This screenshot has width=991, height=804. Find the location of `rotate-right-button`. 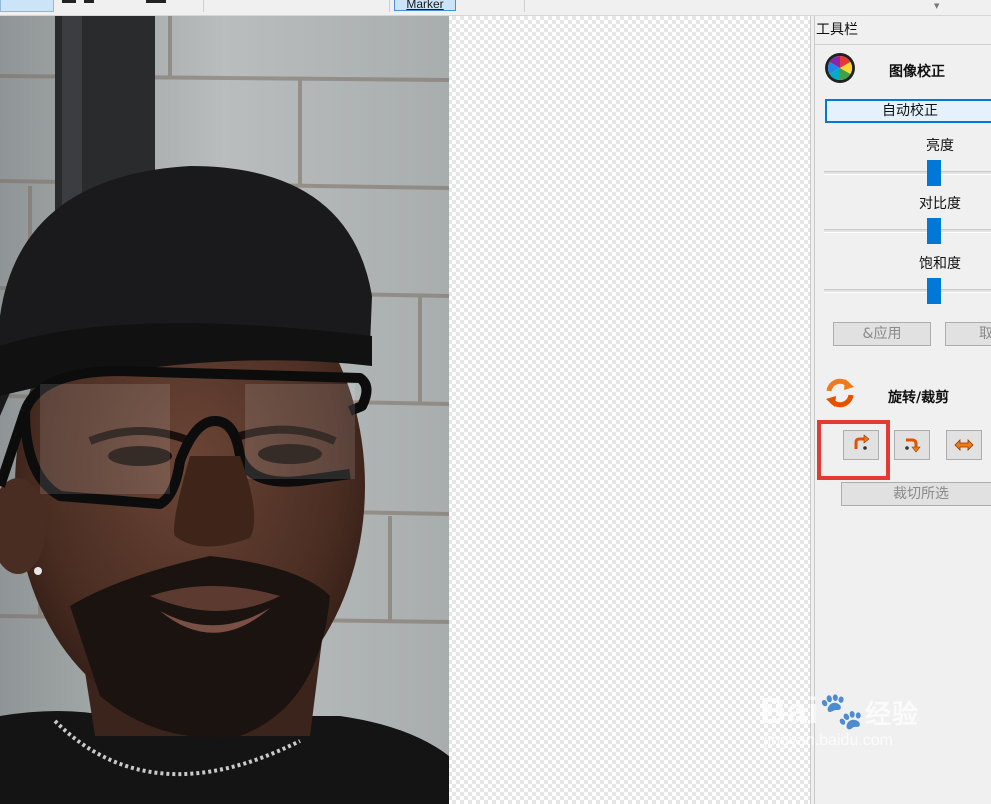

rotate-right-button is located at coordinates (912, 445).